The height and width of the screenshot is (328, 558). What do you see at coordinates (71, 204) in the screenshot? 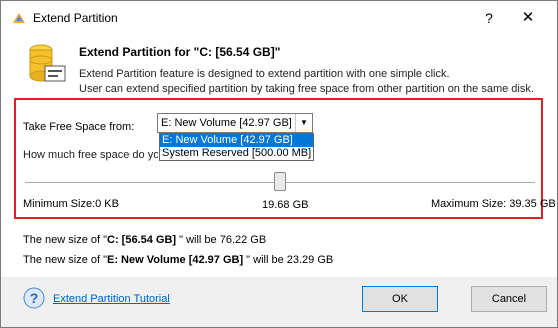
I see `minimum-size-label: Minimum Size:0 KB` at bounding box center [71, 204].